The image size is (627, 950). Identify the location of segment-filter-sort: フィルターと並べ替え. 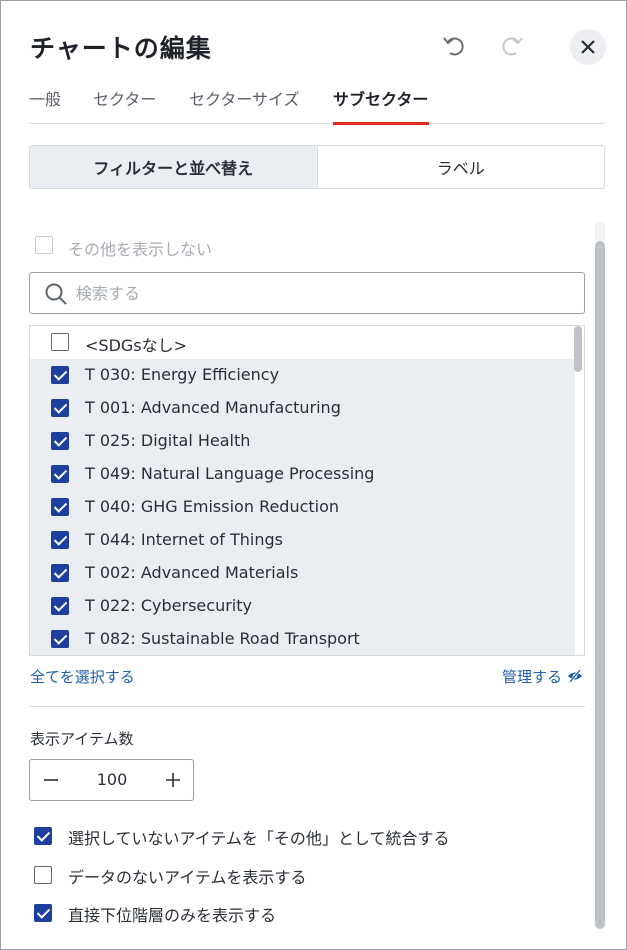
(174, 167).